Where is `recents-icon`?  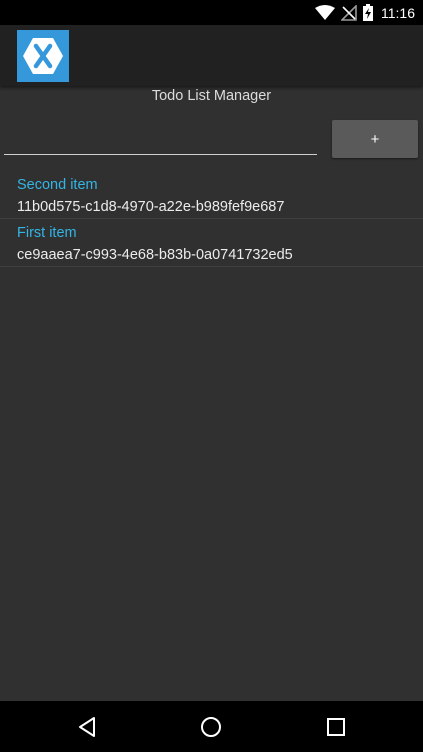
recents-icon is located at coordinates (336, 727).